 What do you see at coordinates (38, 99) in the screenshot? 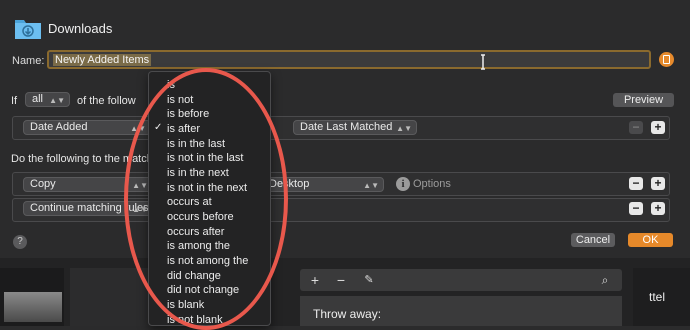
I see `match-mode-value: all` at bounding box center [38, 99].